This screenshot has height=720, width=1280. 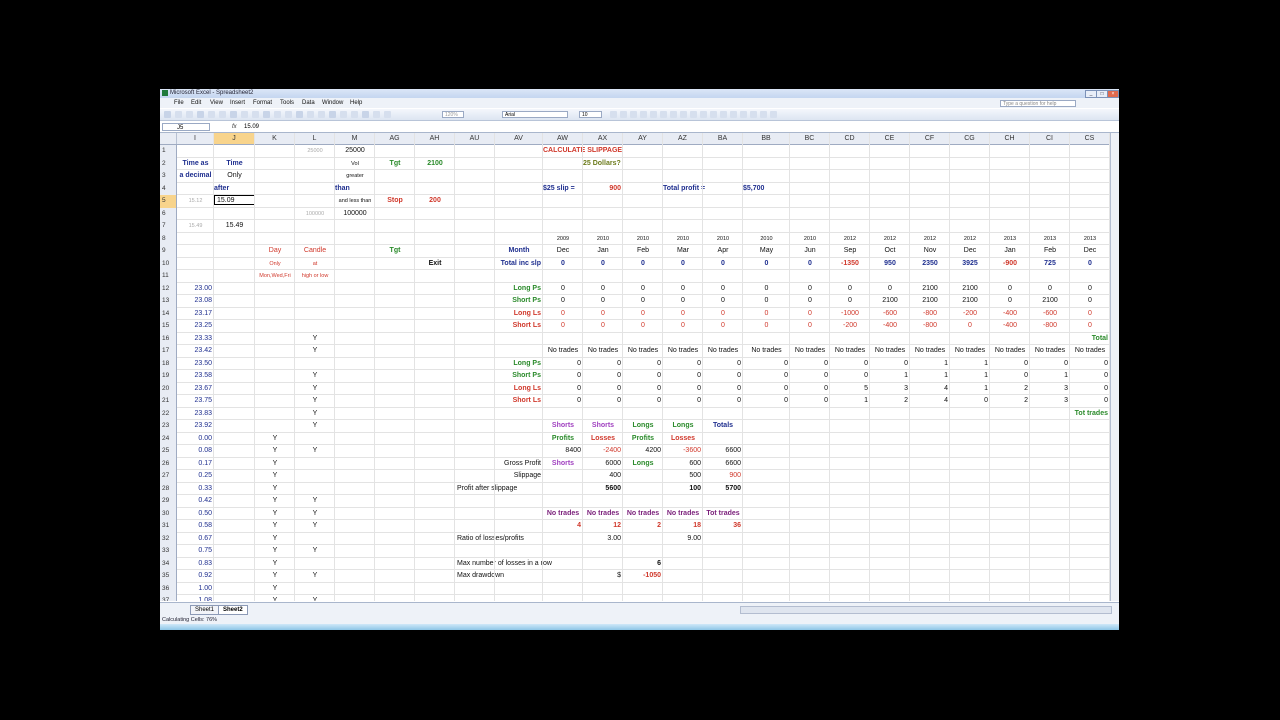 What do you see at coordinates (196, 103) in the screenshot?
I see `menu-edit: Edit` at bounding box center [196, 103].